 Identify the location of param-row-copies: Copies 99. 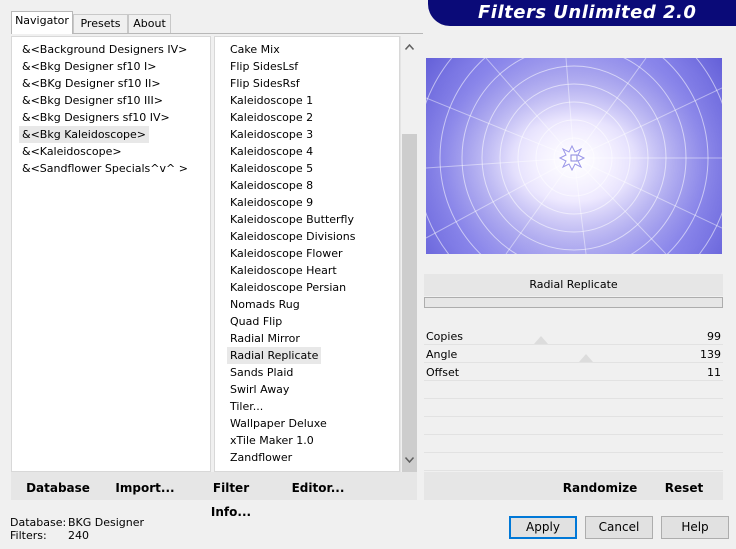
(573, 336).